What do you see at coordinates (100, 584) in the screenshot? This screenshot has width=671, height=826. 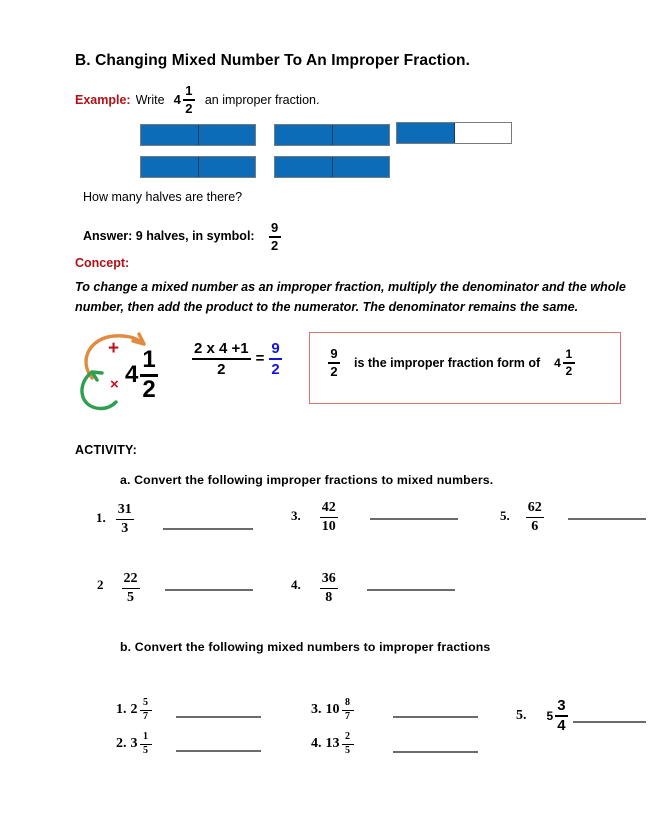 I see `item-number: 2` at bounding box center [100, 584].